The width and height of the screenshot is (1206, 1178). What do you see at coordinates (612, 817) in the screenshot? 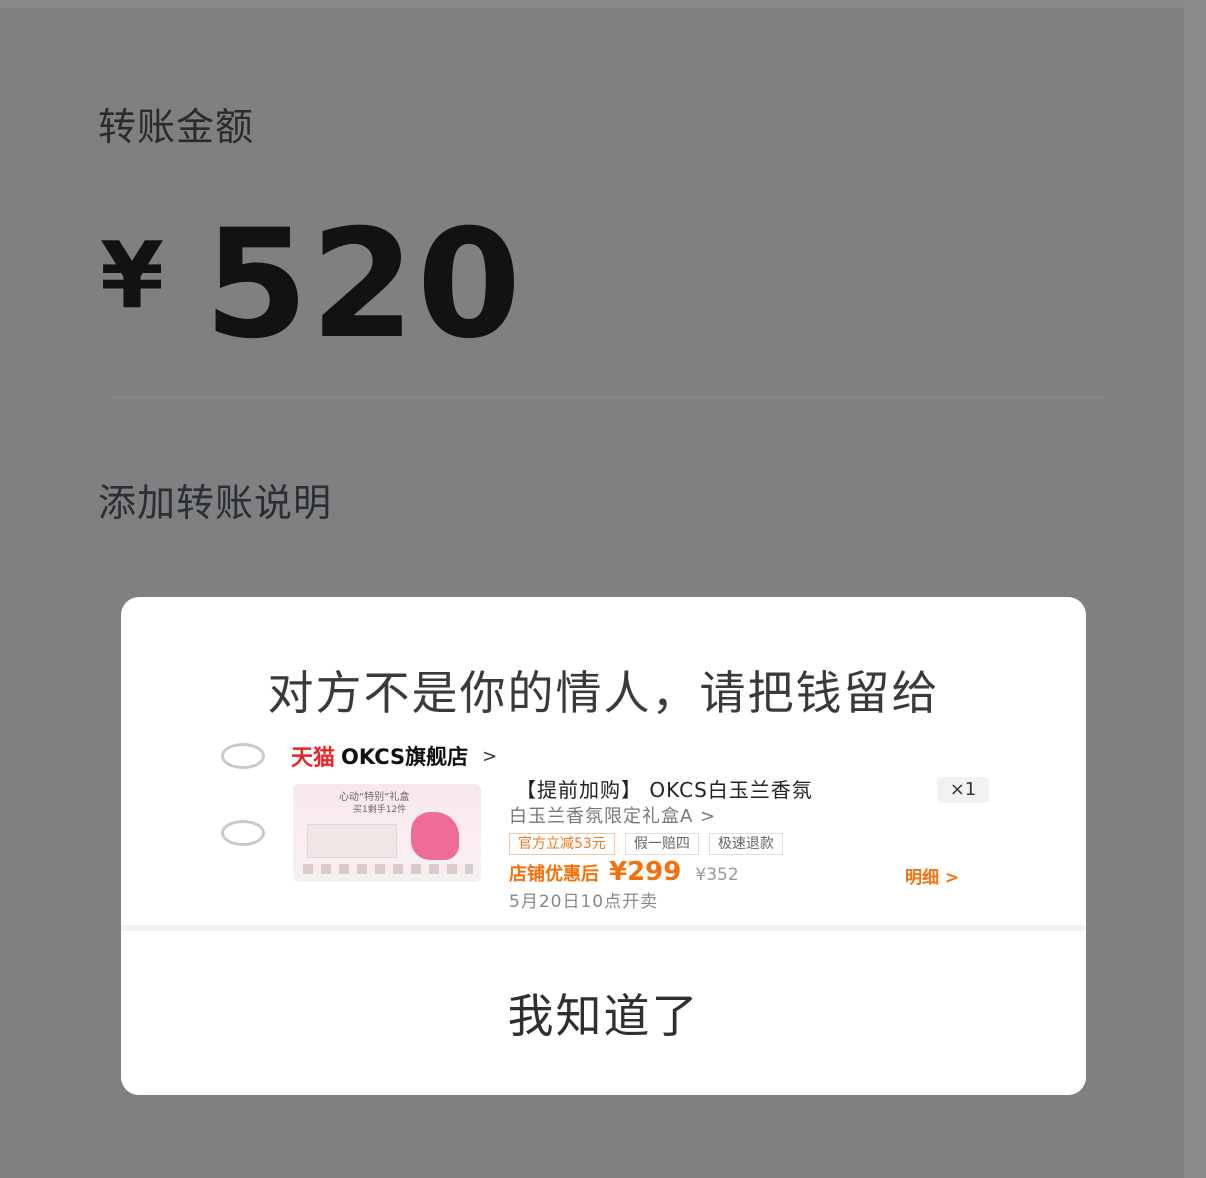
I see `product-variant: 白玉兰香氛限定礼盒A >` at bounding box center [612, 817].